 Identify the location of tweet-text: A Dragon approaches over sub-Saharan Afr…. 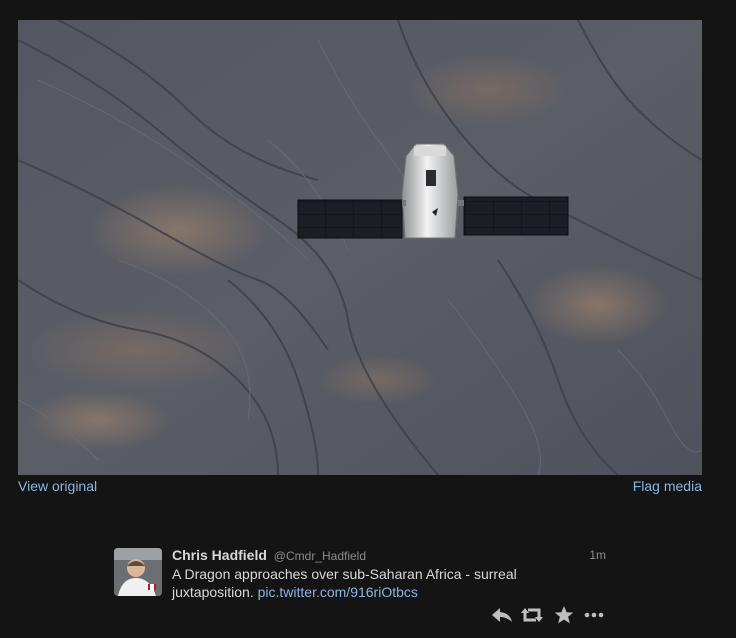
(357, 583).